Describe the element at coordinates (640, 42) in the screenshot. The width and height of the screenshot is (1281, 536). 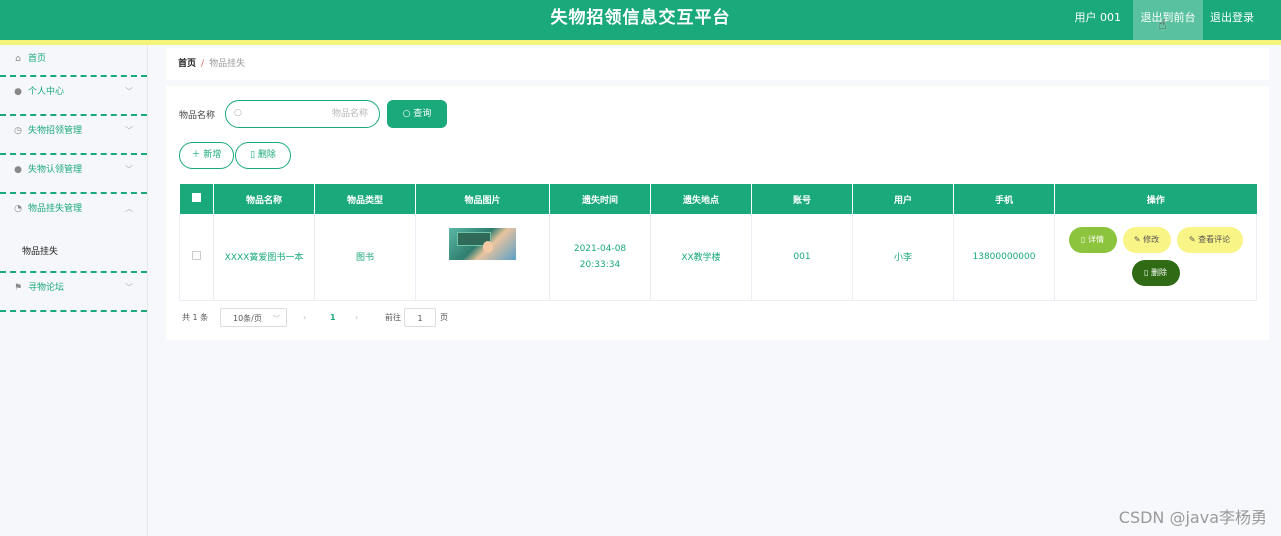
I see `header-accent-strip` at that location.